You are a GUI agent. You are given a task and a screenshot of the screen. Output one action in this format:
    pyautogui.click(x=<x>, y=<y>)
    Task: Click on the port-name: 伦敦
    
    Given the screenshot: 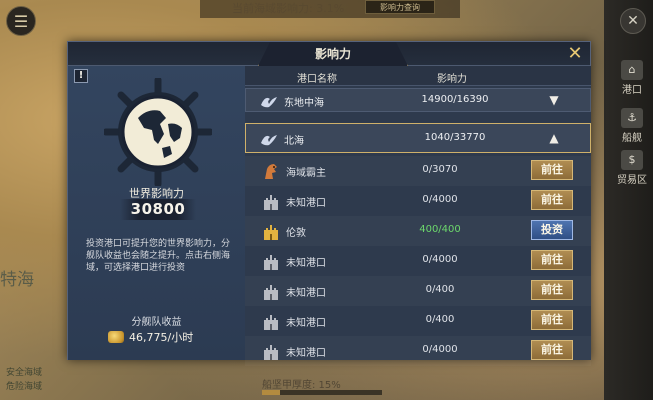 What is the action you would take?
    pyautogui.click(x=296, y=233)
    